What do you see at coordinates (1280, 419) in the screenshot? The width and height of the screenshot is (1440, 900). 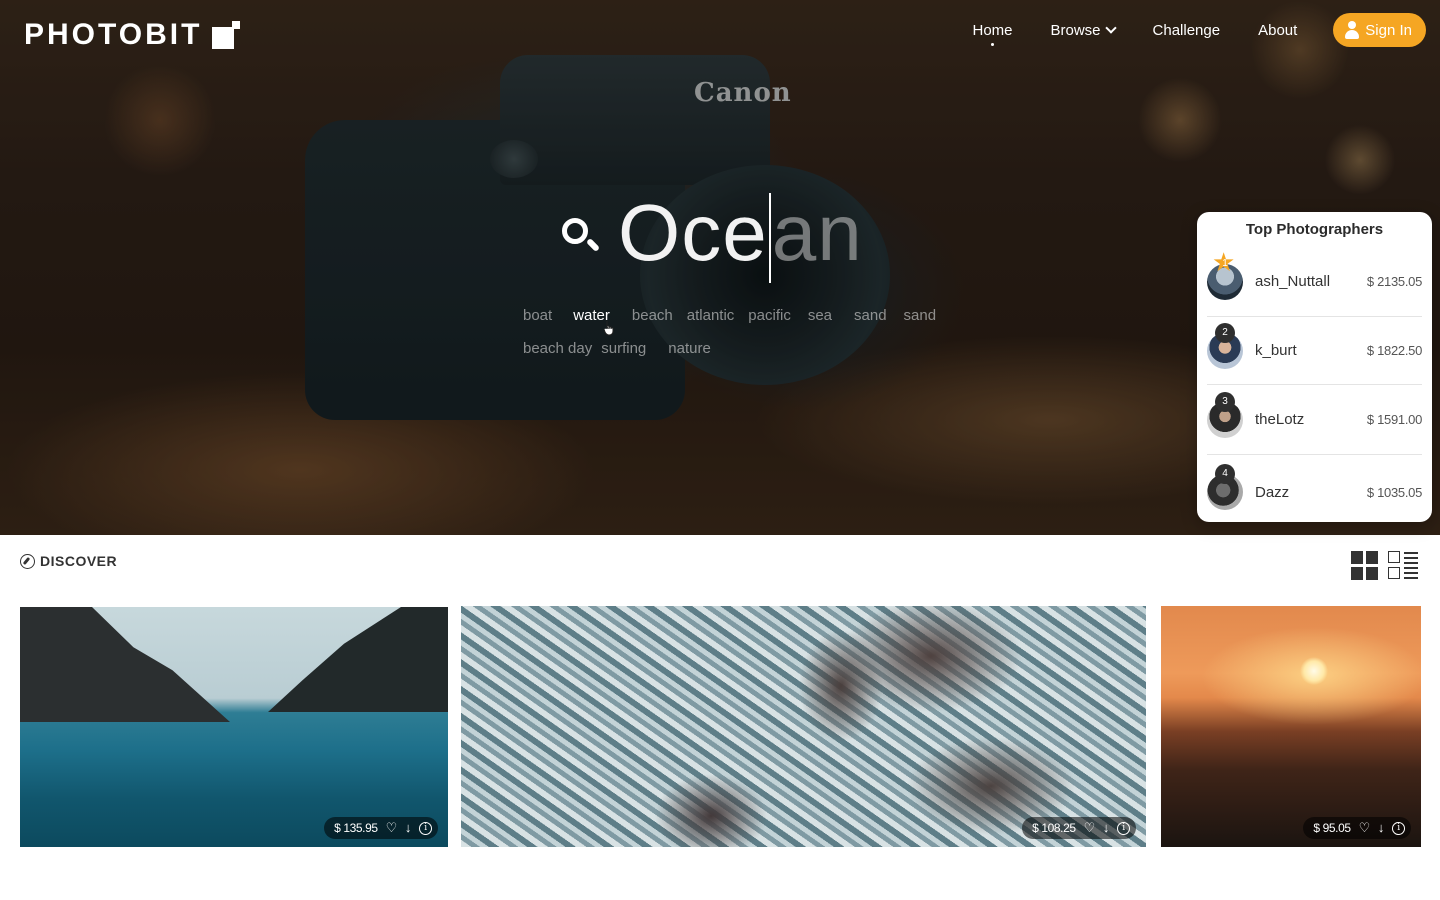 I see `photographer-name: theLotz` at bounding box center [1280, 419].